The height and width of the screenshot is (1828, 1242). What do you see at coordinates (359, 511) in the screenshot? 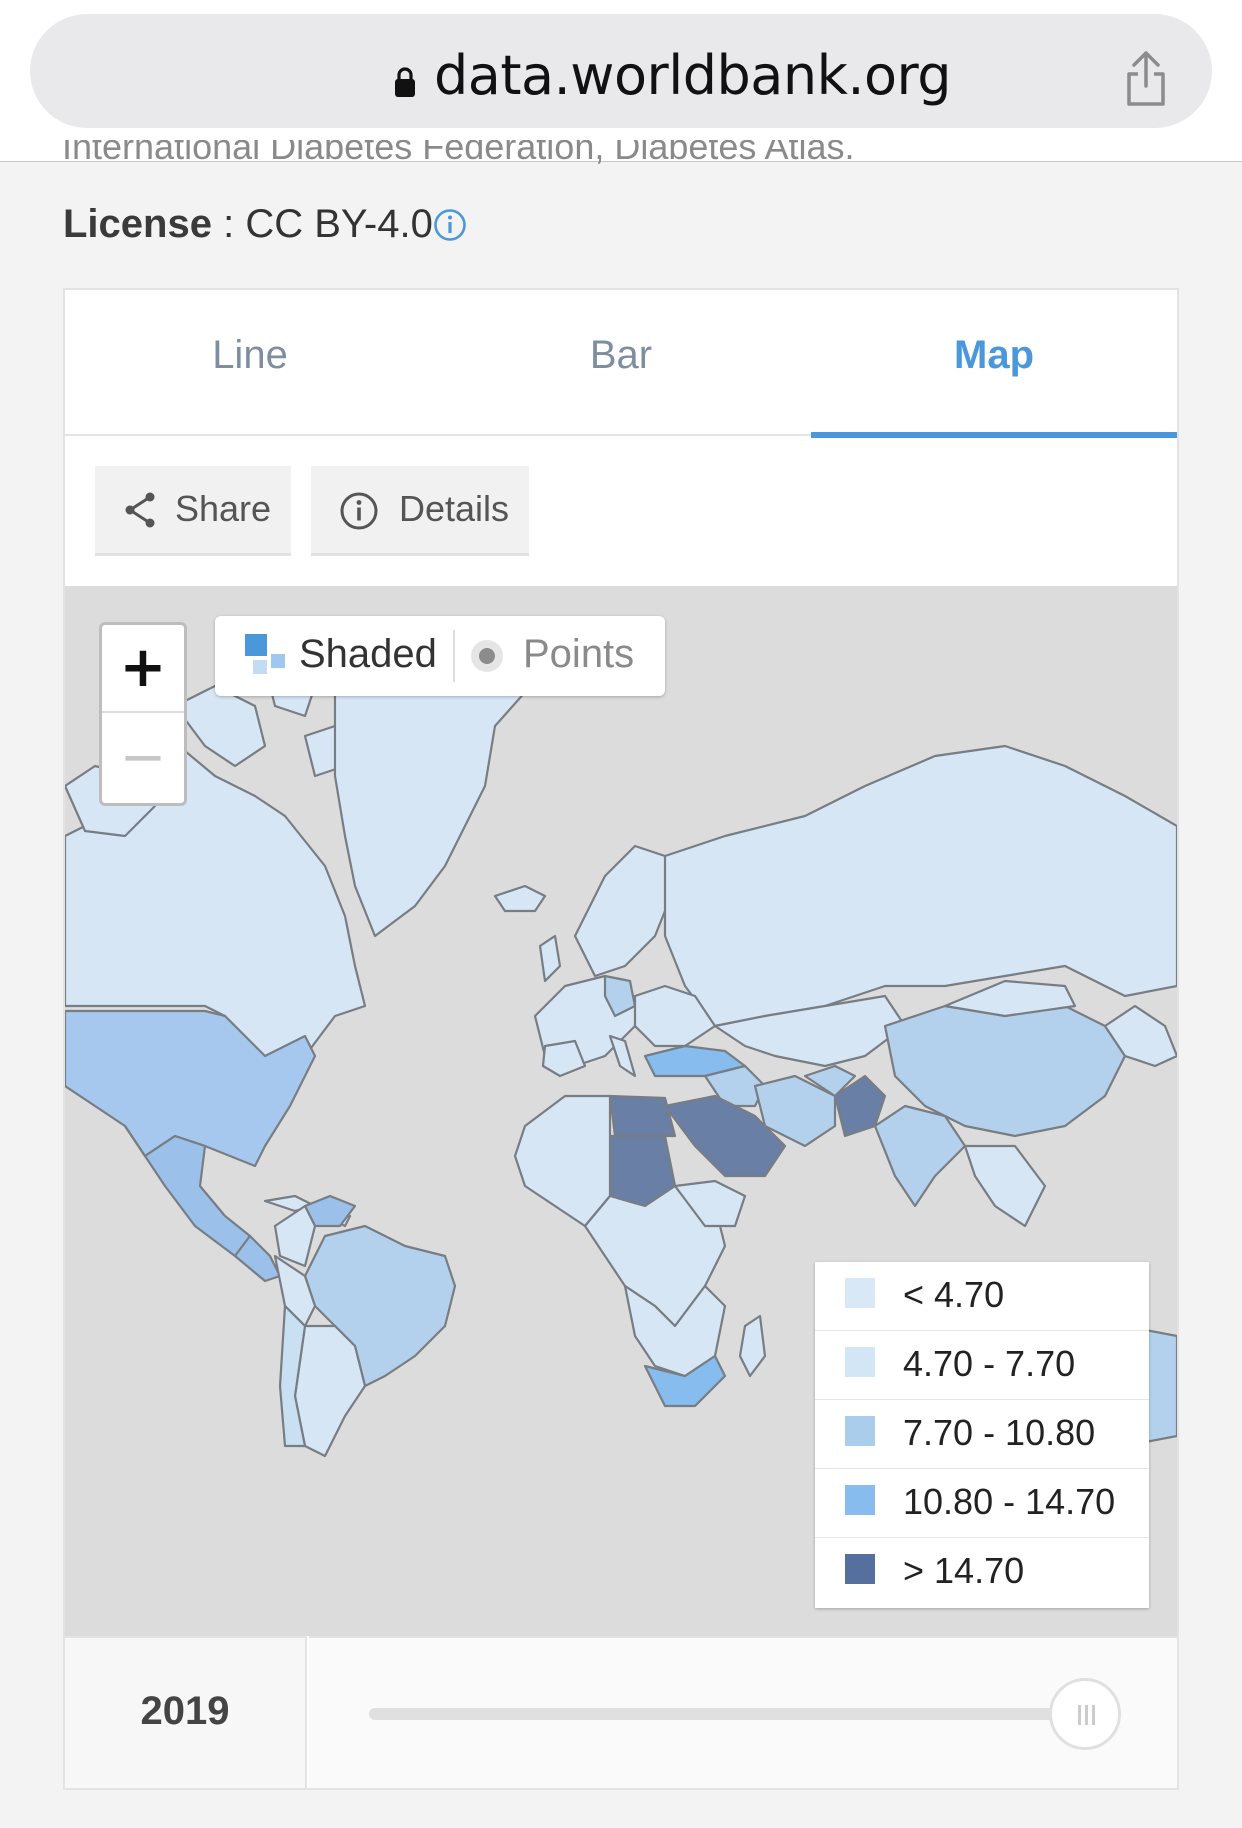
I see `info-circle-icon` at bounding box center [359, 511].